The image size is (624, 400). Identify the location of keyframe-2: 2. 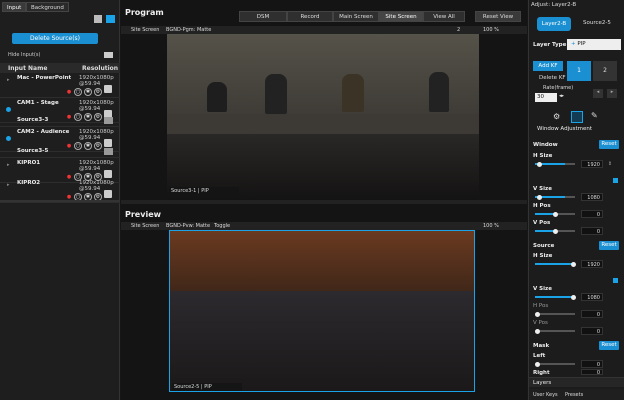
(605, 71).